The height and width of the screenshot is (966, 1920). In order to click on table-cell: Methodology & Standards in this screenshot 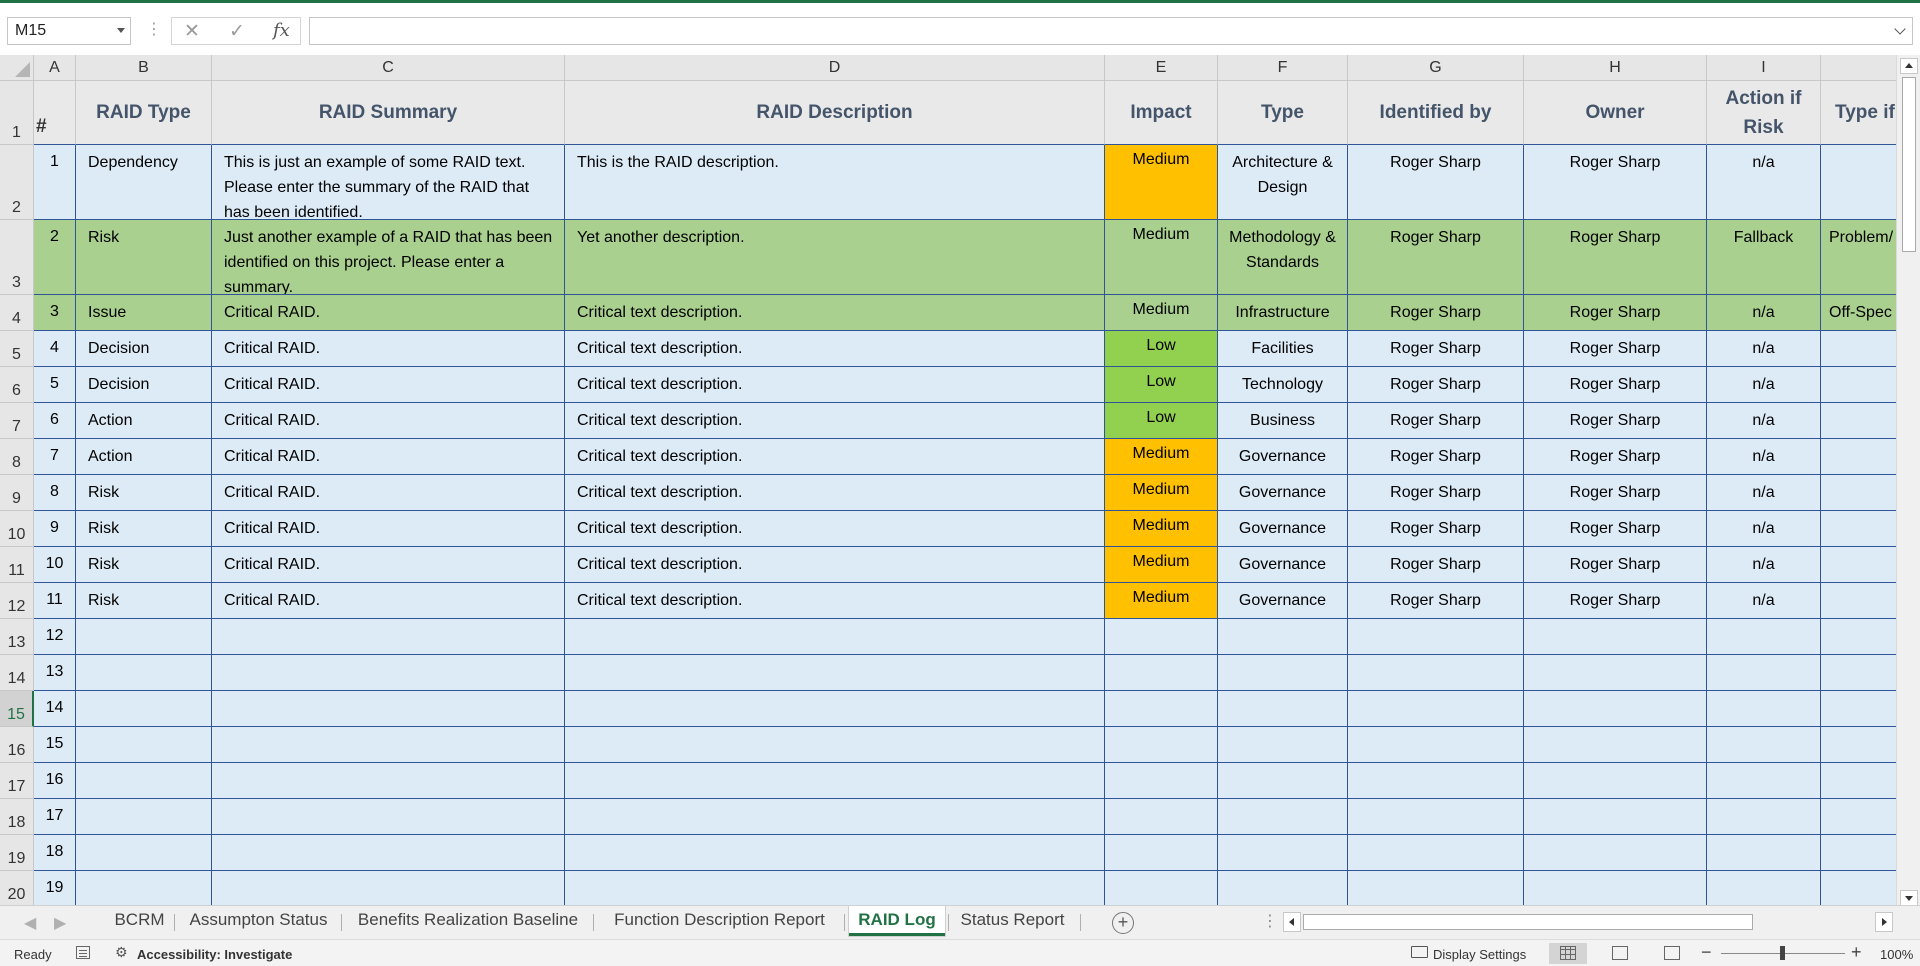, I will do `click(1283, 257)`.